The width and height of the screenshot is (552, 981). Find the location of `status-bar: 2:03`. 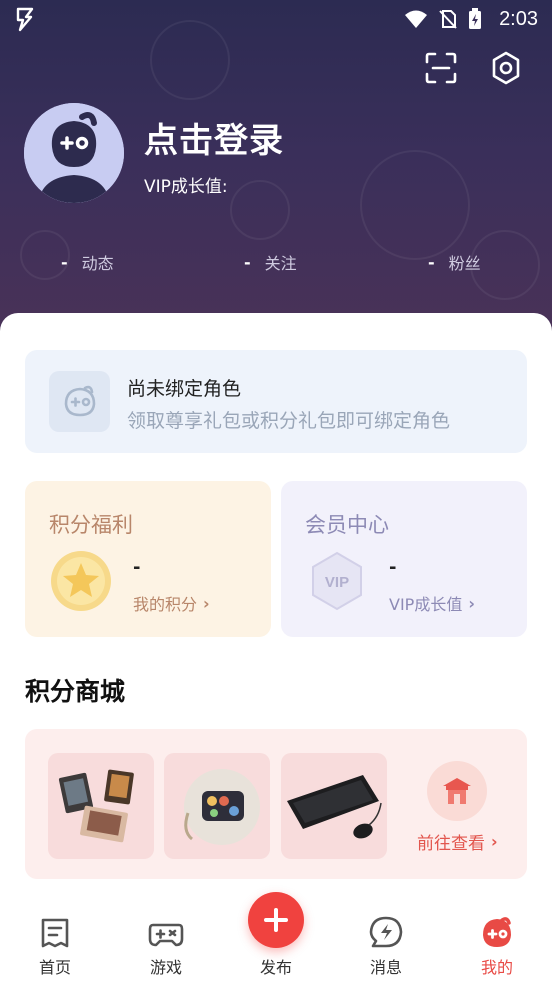

status-bar: 2:03 is located at coordinates (276, 20).